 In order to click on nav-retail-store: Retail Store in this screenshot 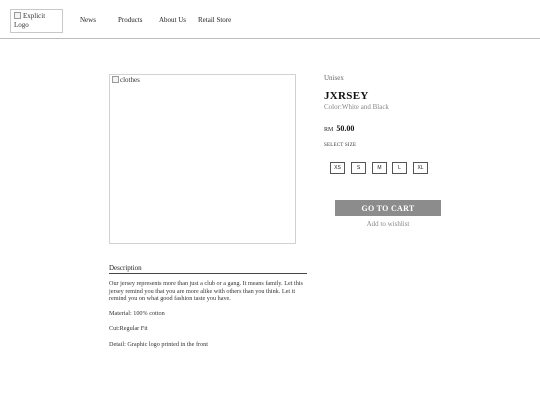, I will do `click(214, 20)`.